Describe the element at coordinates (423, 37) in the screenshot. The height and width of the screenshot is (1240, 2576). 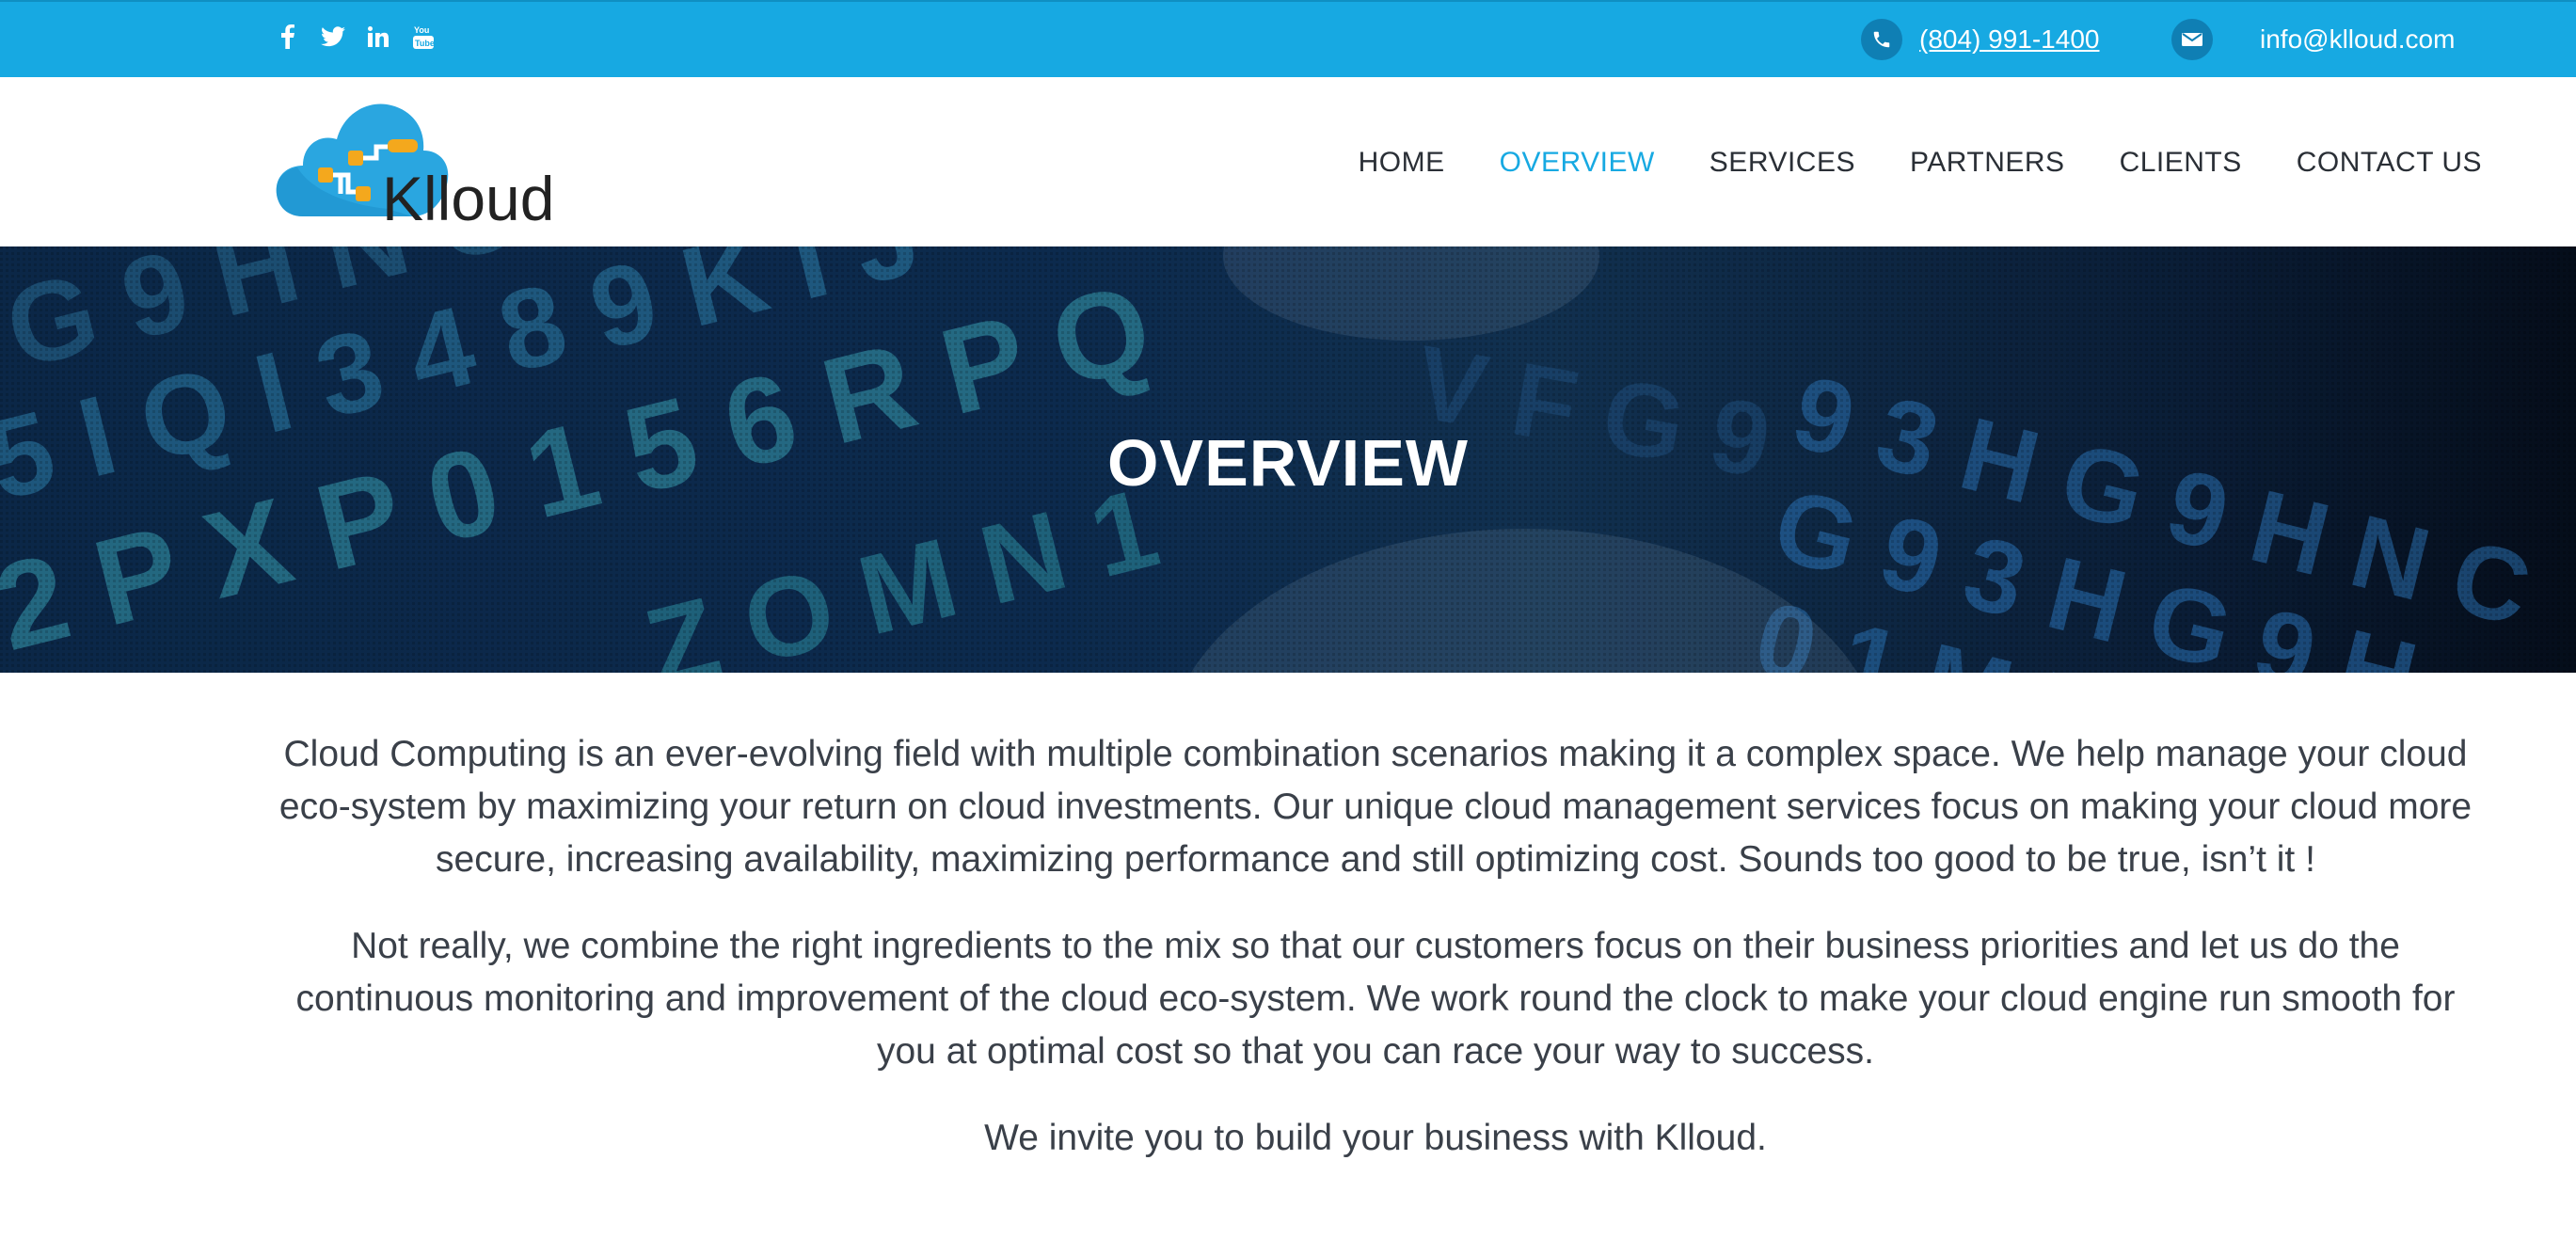
I see `youtube-icon: You Tube` at that location.